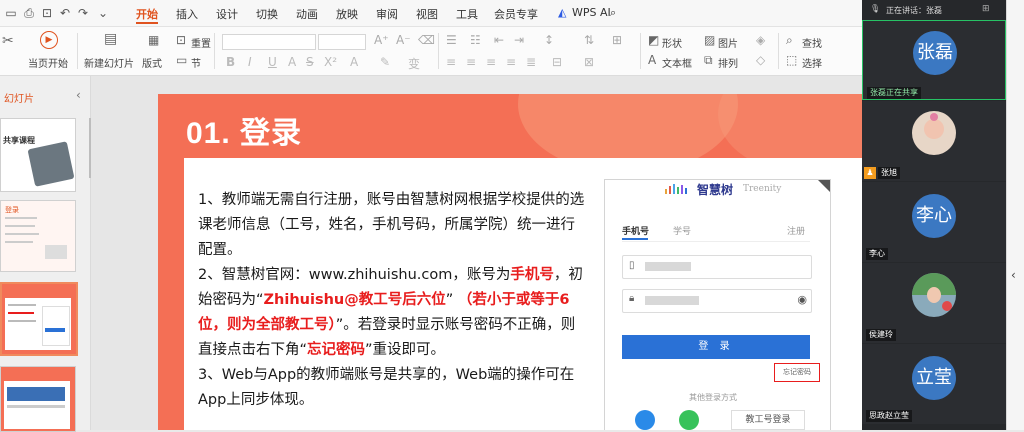 This screenshot has height=432, width=1024. Describe the element at coordinates (716, 347) in the screenshot. I see `login-button-image: 登 录` at that location.